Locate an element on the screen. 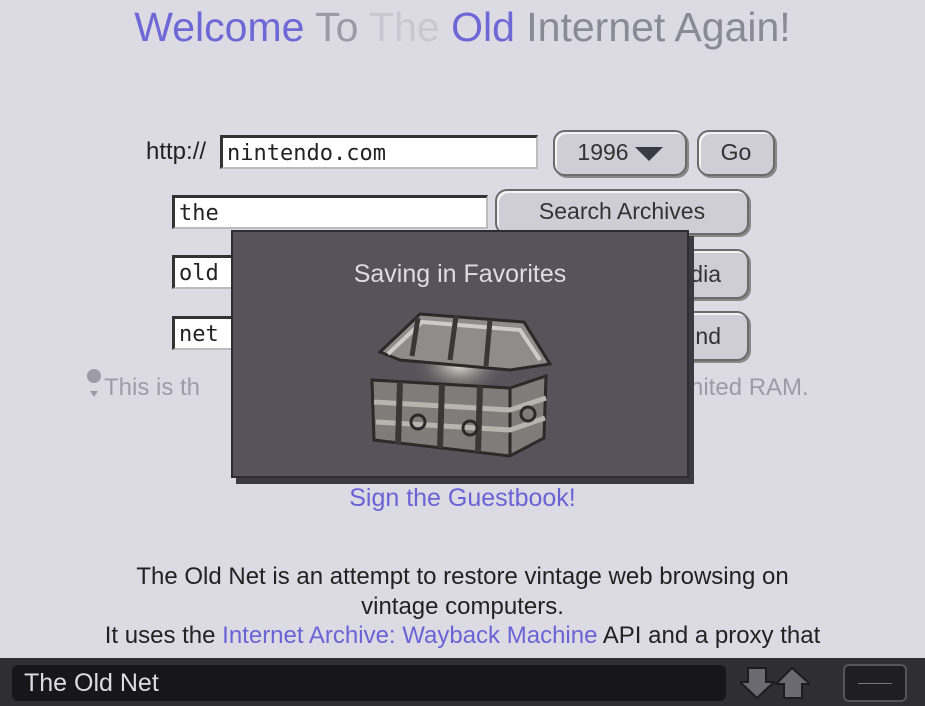 Image resolution: width=925 pixels, height=706 pixels. http-label: http:// is located at coordinates (176, 151).